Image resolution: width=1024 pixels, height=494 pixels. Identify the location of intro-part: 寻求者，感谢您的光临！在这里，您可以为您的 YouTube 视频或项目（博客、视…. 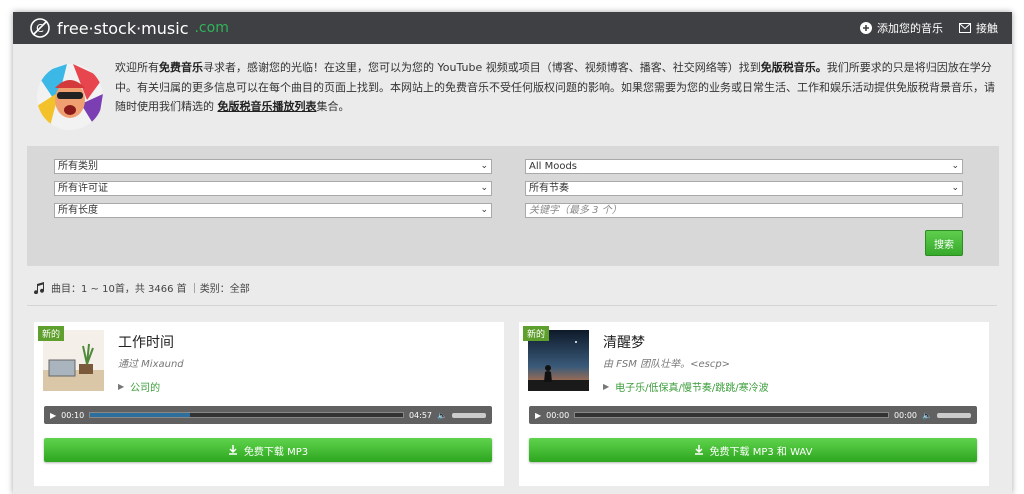
(482, 67).